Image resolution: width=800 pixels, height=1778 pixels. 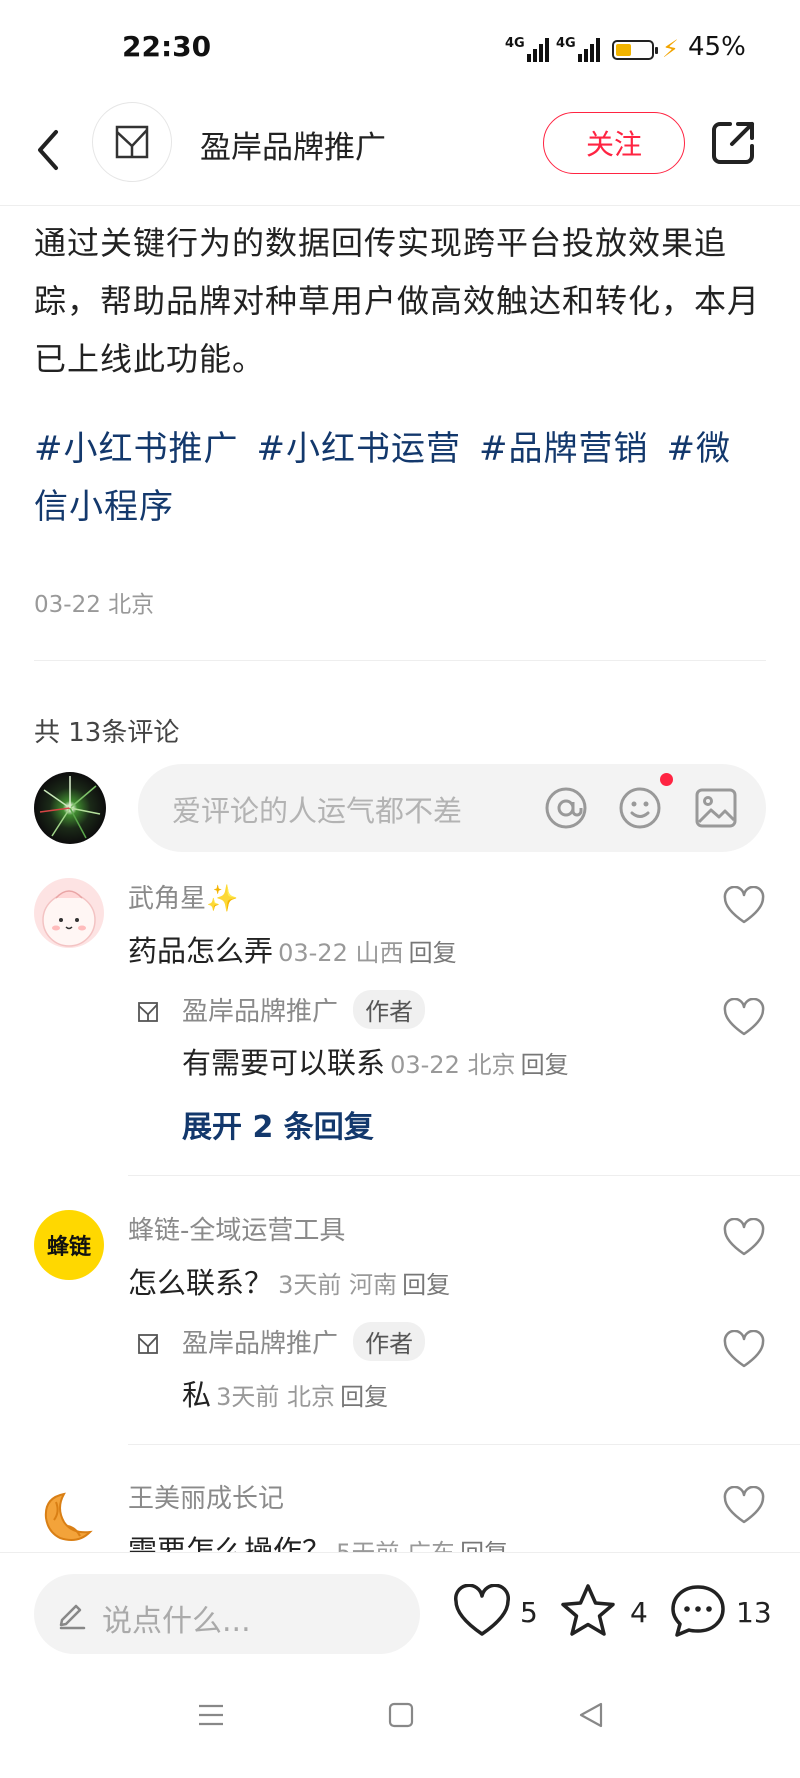 I want to click on image-icon, so click(x=716, y=808).